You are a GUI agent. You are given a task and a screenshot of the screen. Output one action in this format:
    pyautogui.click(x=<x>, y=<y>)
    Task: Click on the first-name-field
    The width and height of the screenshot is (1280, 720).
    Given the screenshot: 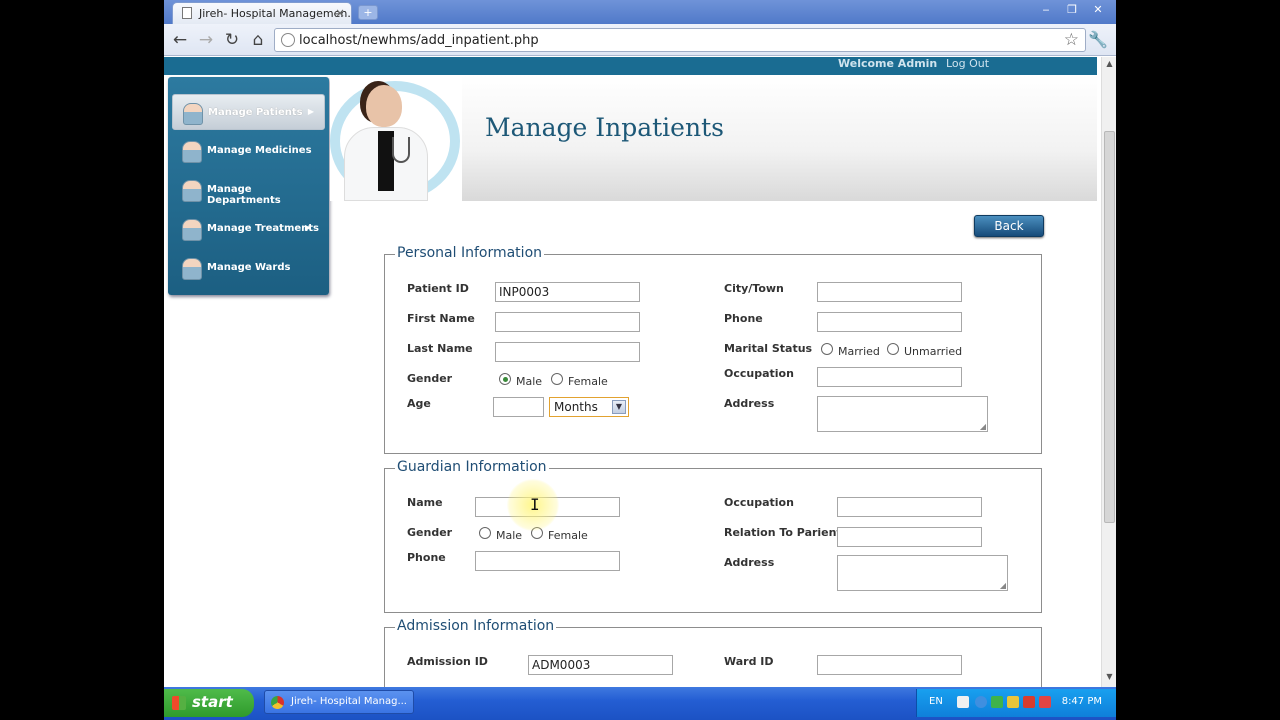 What is the action you would take?
    pyautogui.click(x=567, y=322)
    